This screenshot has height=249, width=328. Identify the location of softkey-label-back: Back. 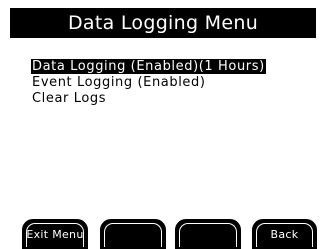
(284, 234).